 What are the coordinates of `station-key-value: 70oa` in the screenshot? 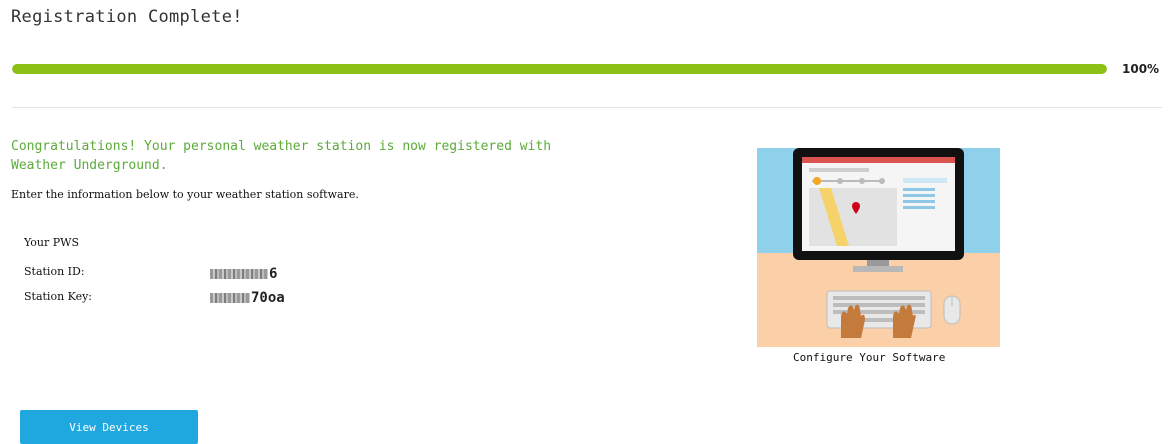 It's located at (247, 298).